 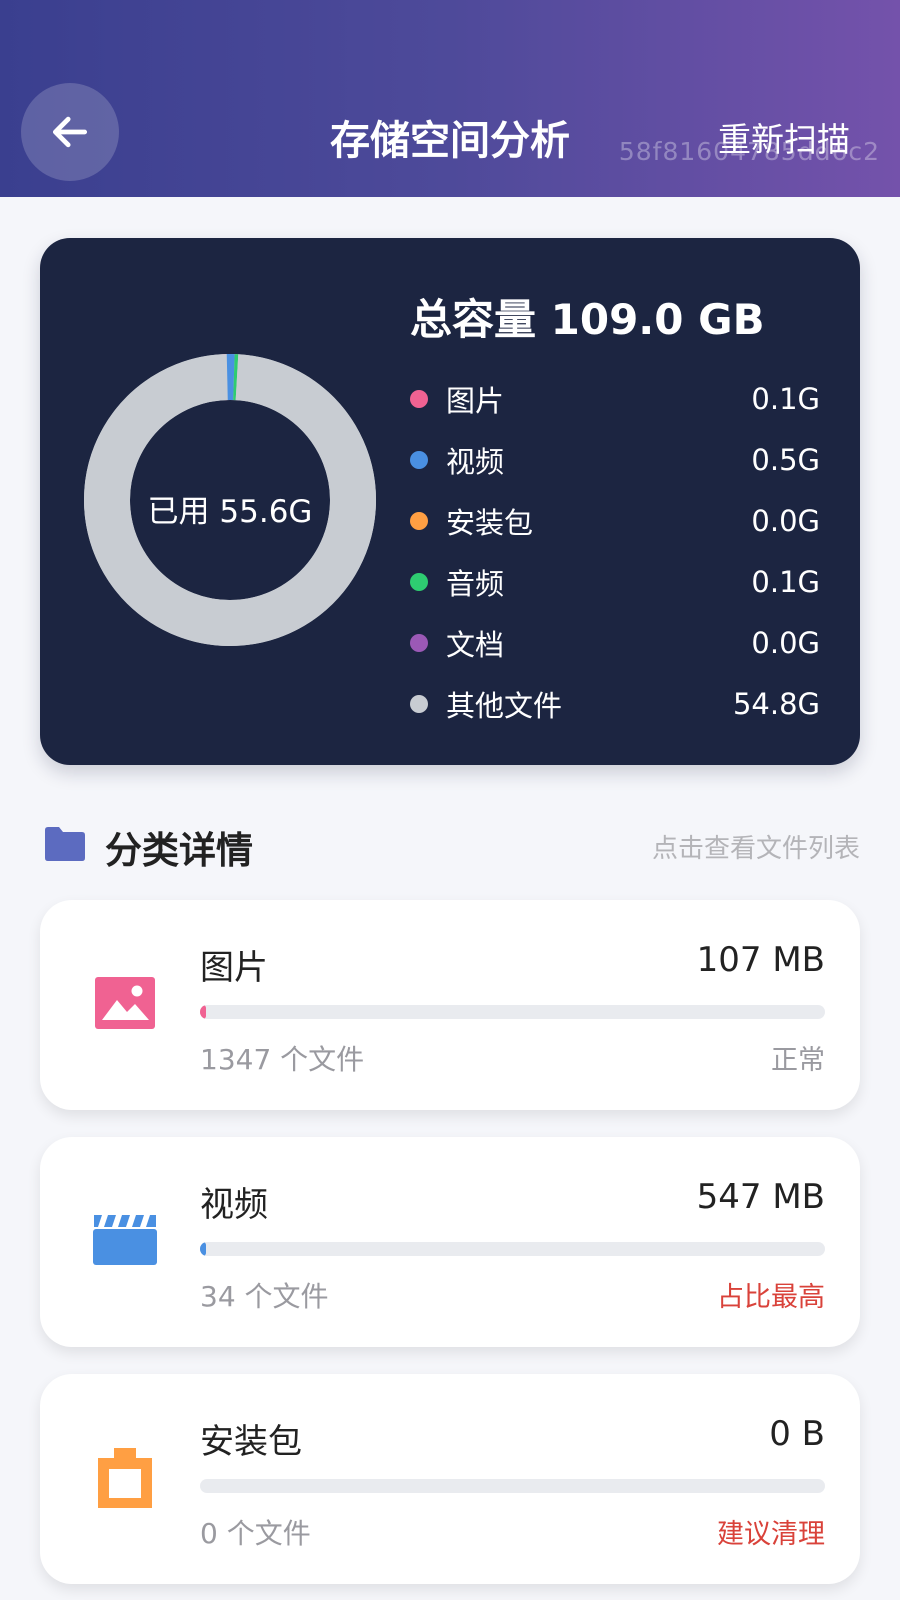 What do you see at coordinates (760, 1197) in the screenshot?
I see `category-size: 547 MB` at bounding box center [760, 1197].